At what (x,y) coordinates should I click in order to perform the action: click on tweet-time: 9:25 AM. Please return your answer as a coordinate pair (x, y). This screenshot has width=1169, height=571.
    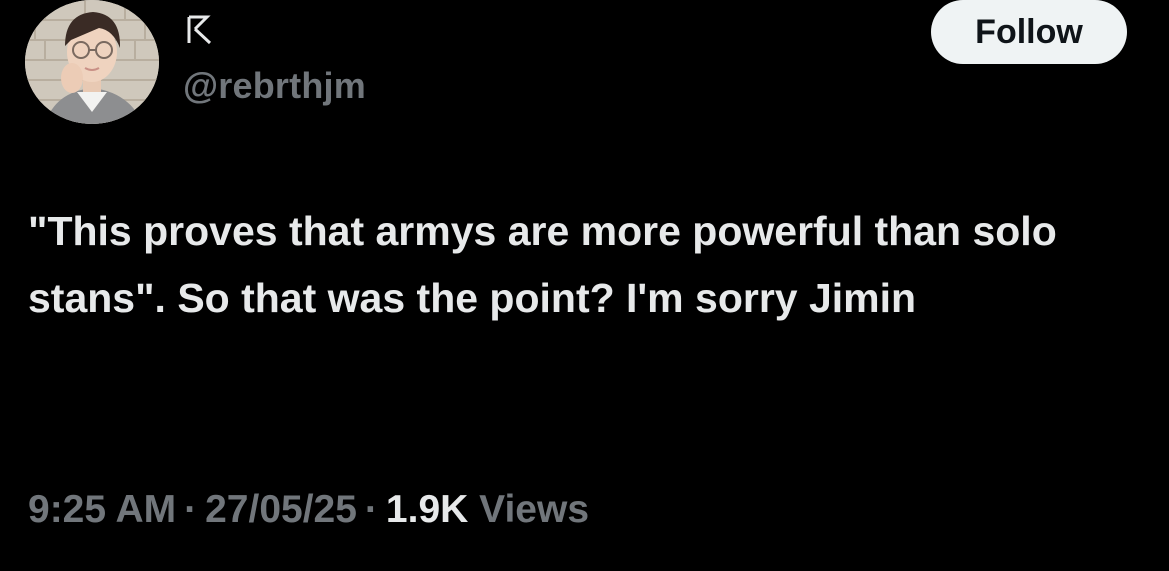
    Looking at the image, I should click on (102, 509).